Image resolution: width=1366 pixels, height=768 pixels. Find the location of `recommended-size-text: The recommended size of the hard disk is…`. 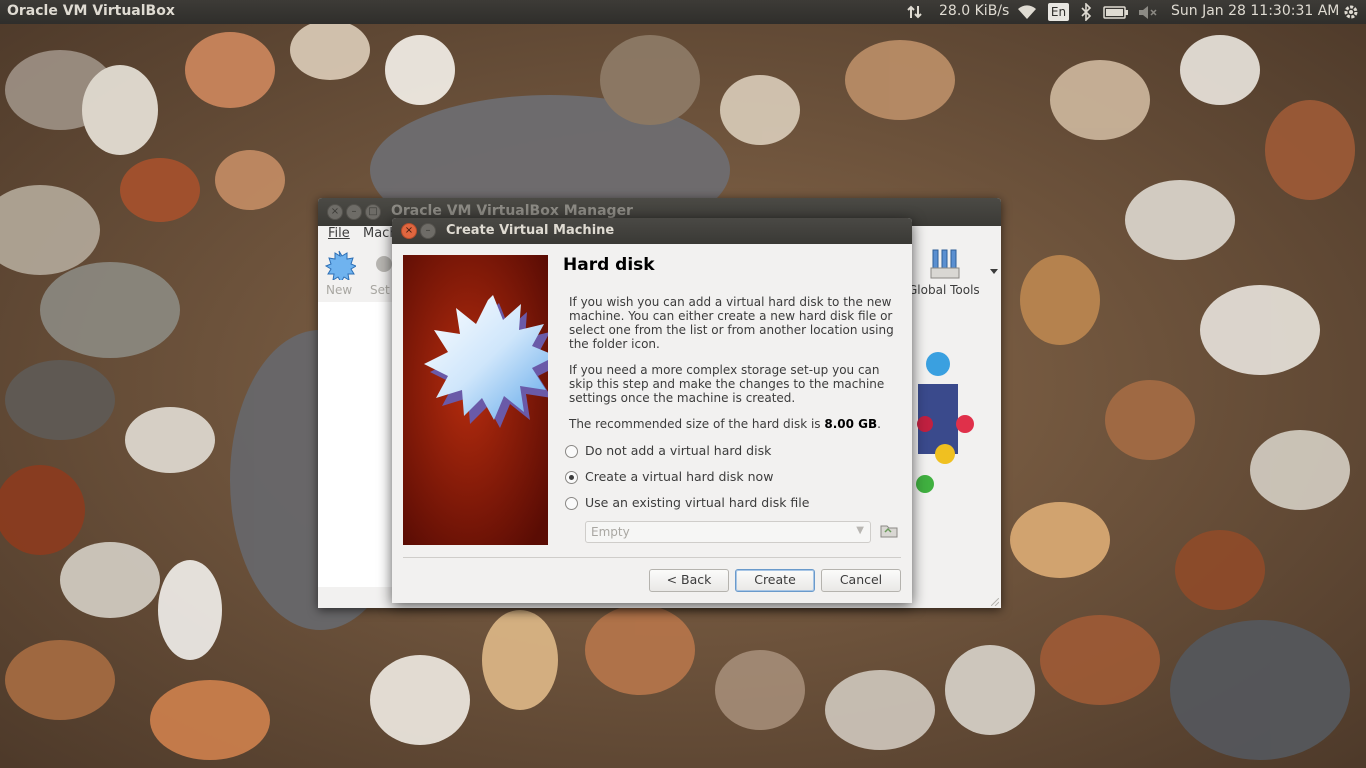

recommended-size-text: The recommended size of the hard disk is… is located at coordinates (725, 424).